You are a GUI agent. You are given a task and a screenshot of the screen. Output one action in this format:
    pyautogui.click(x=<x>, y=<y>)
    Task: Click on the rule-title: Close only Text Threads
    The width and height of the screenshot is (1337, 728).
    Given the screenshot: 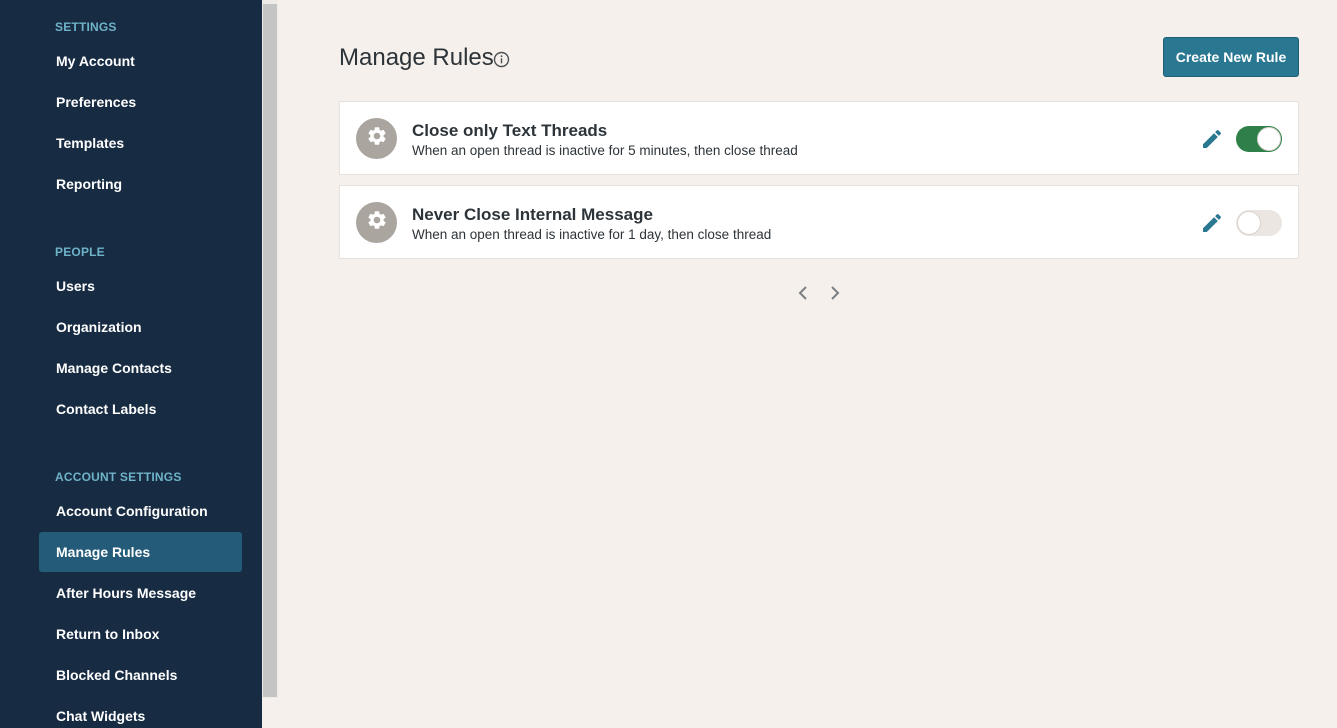 What is the action you would take?
    pyautogui.click(x=510, y=130)
    